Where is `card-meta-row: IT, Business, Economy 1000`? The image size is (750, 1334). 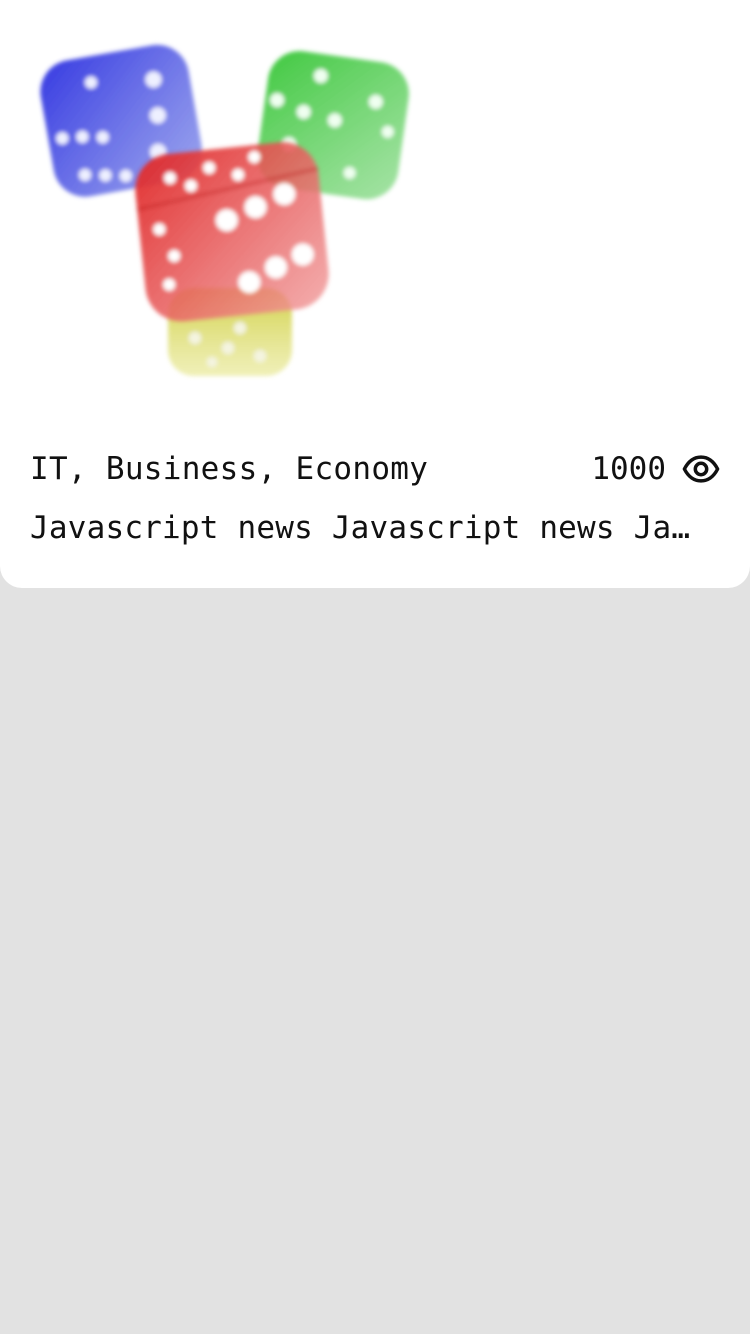
card-meta-row: IT, Business, Economy 1000 is located at coordinates (375, 469).